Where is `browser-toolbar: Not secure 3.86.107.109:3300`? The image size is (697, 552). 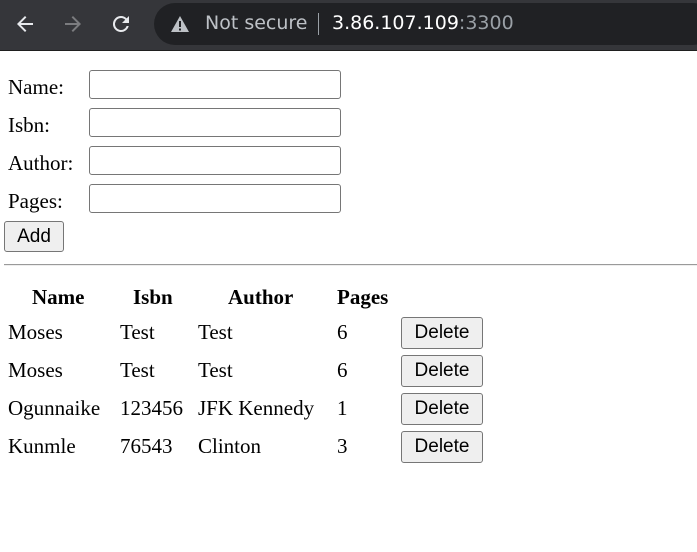
browser-toolbar: Not secure 3.86.107.109:3300 is located at coordinates (348, 25).